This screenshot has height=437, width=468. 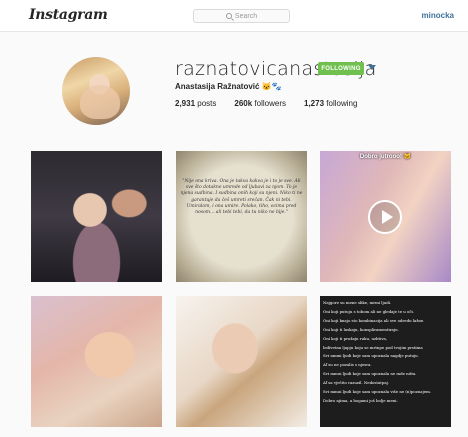 I want to click on search-input: Search, so click(x=241, y=16).